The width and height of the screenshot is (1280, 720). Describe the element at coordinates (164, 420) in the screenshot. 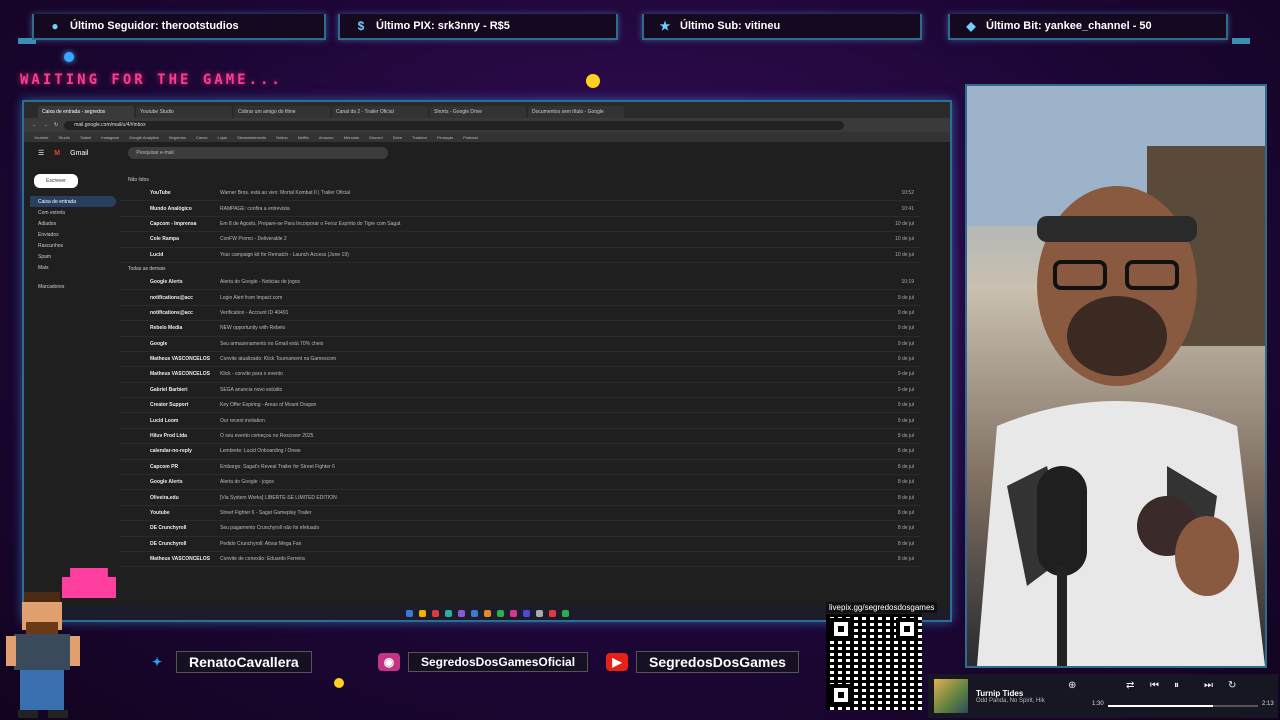

I see `mail-sender: Lucid Loom` at that location.